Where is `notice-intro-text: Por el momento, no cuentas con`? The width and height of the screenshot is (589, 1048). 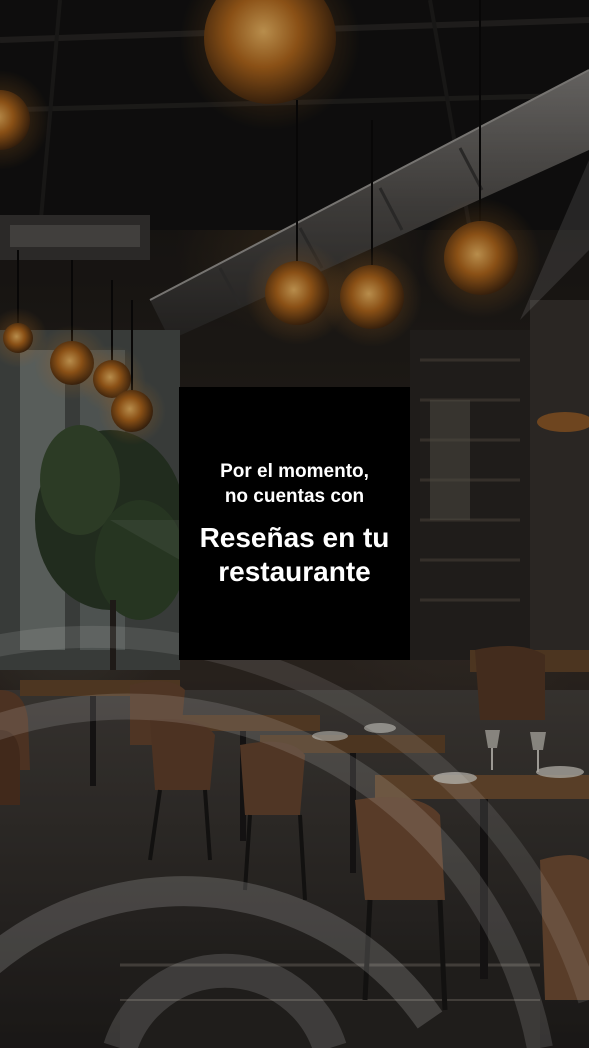
notice-intro-text: Por el momento, no cuentas con is located at coordinates (295, 484).